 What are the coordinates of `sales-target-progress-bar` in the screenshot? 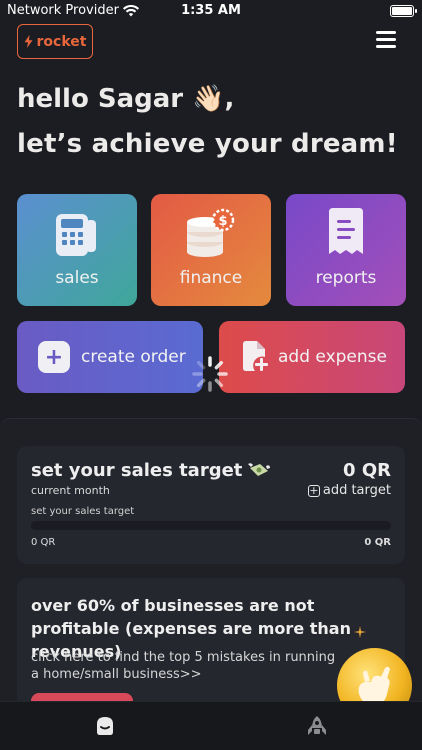 It's located at (211, 525).